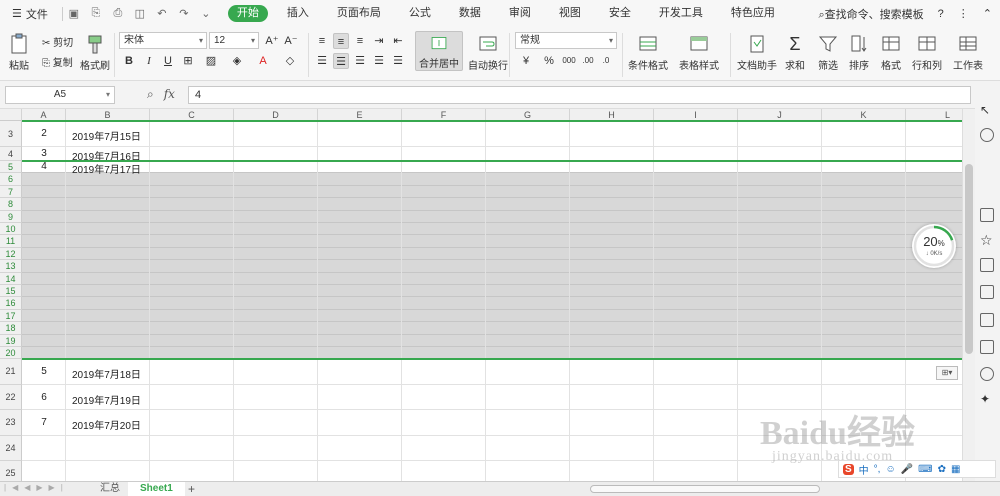  What do you see at coordinates (341, 61) in the screenshot?
I see `align-center-icon: ☰` at bounding box center [341, 61].